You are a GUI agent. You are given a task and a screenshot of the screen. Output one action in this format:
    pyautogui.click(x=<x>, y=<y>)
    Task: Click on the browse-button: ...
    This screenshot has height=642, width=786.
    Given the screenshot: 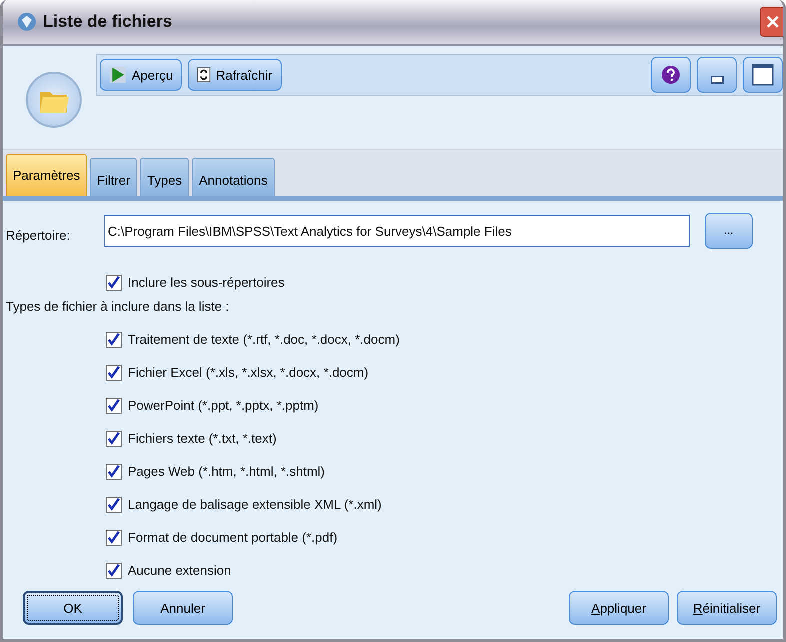 What is the action you would take?
    pyautogui.click(x=729, y=231)
    